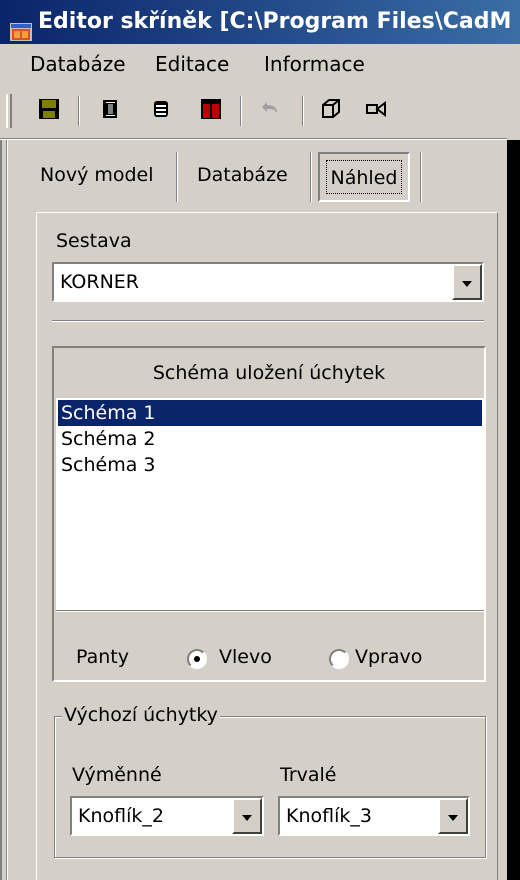 Image resolution: width=520 pixels, height=880 pixels. I want to click on tab-novy-model: Nový model, so click(97, 175).